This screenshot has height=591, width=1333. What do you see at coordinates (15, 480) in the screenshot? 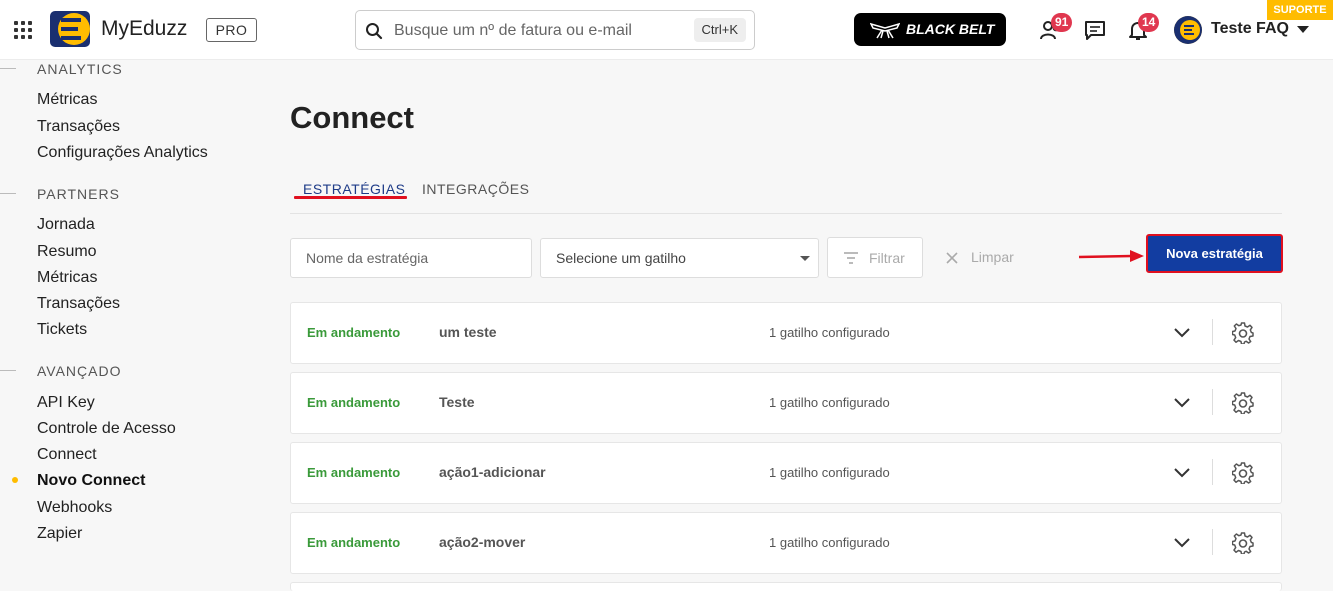
I see `active-indicator-dot` at bounding box center [15, 480].